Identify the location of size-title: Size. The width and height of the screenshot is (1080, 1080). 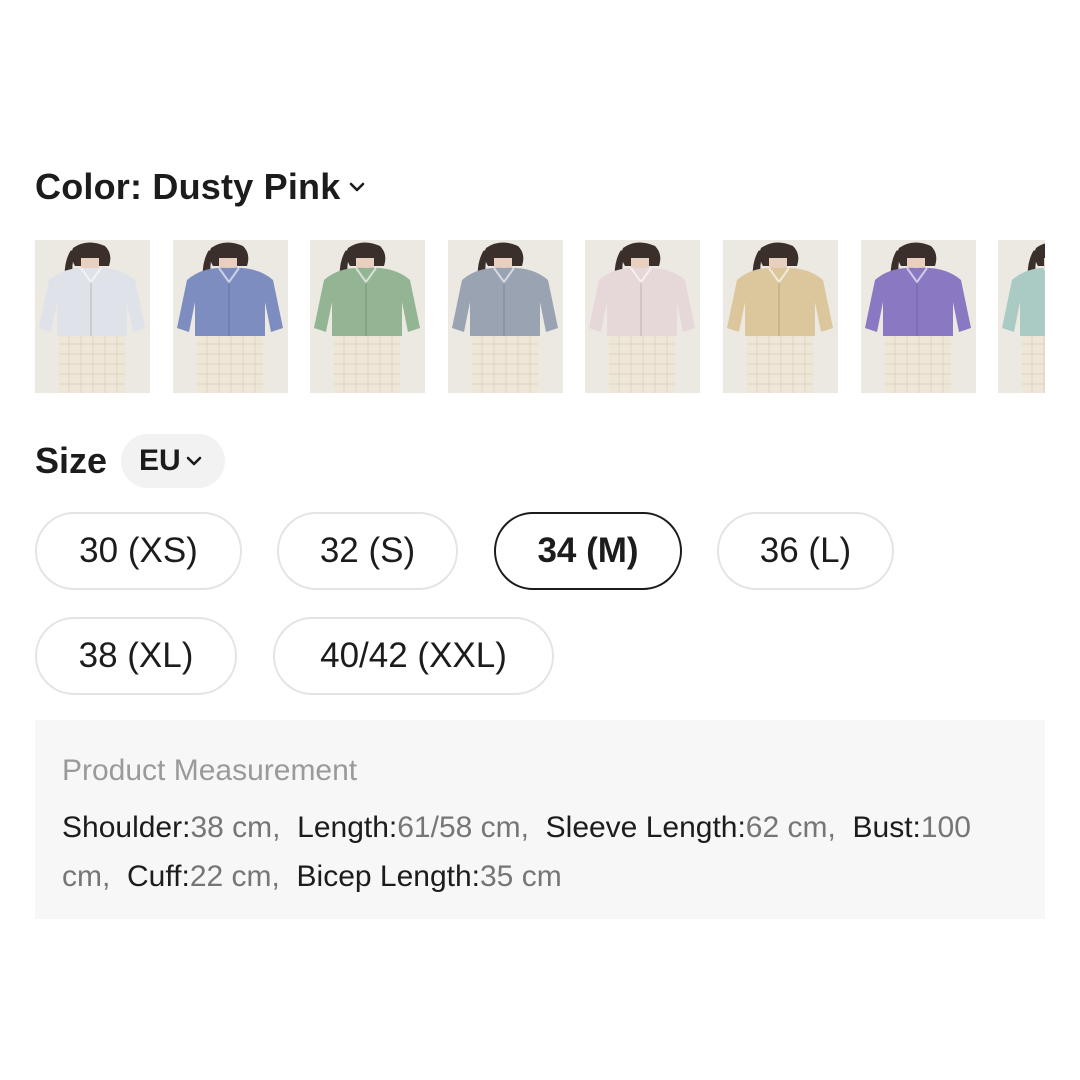
(71, 460).